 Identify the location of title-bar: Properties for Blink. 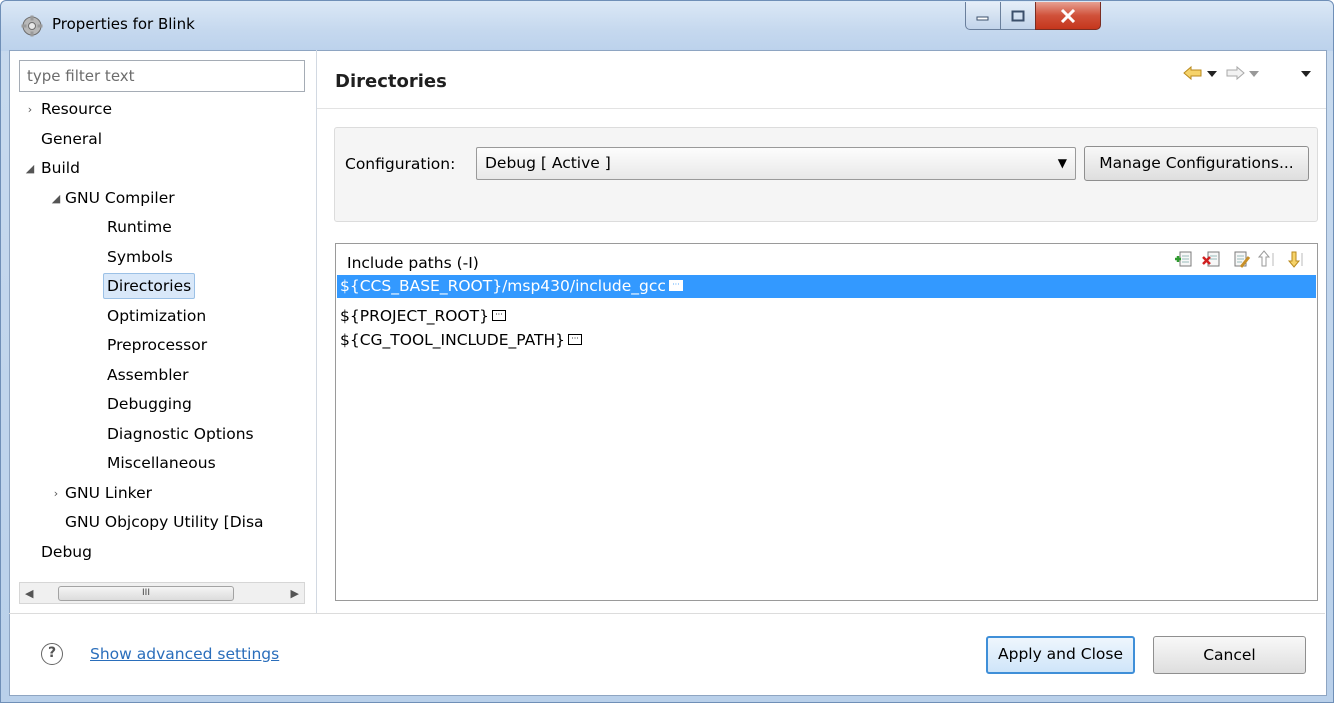
(667, 26).